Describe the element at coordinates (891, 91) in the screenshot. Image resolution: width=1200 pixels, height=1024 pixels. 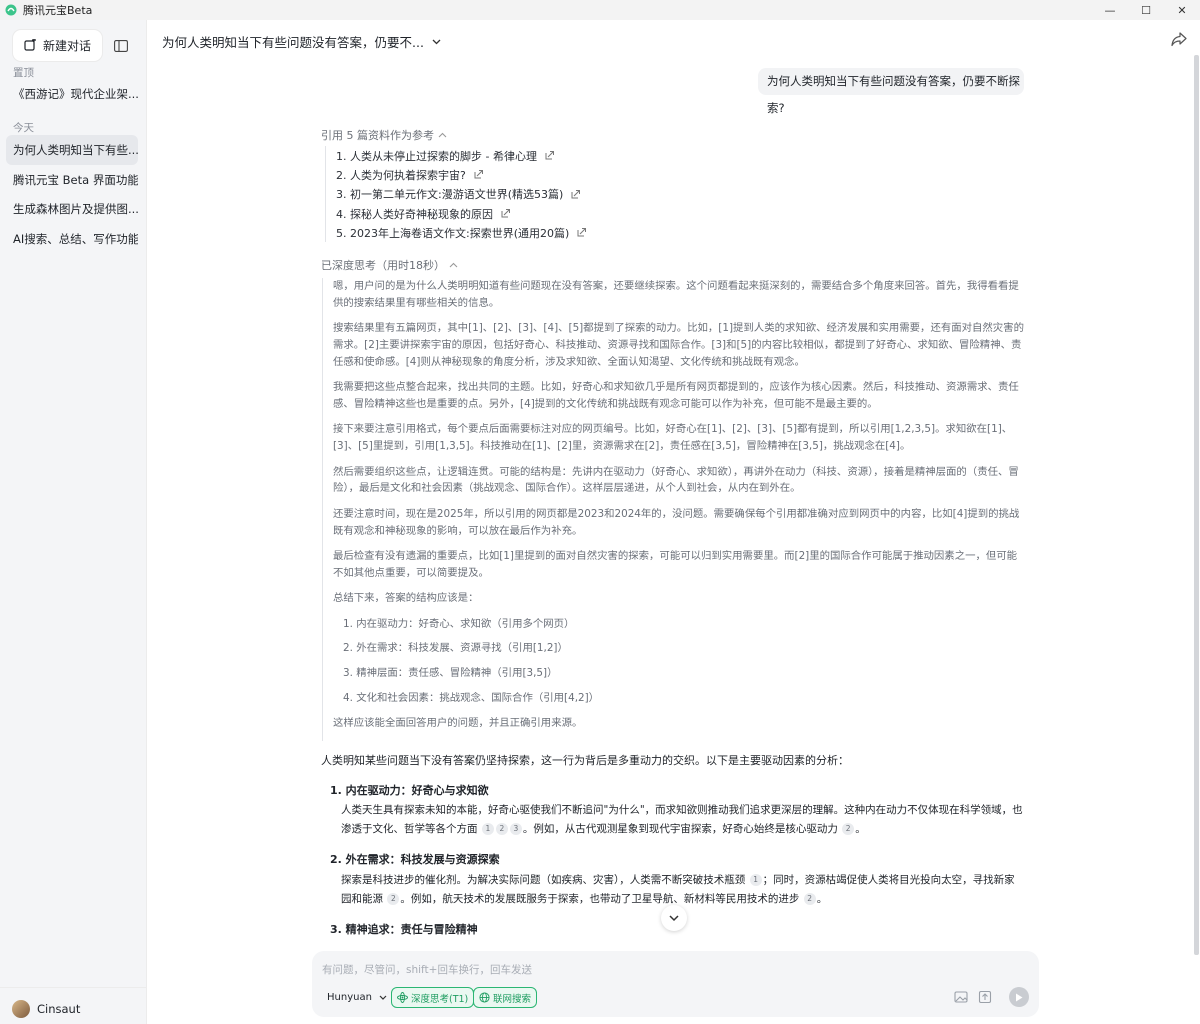
I see `user-message-bubble: 为何人类明知当下有些问题没有答案，仍要不断探索?` at that location.